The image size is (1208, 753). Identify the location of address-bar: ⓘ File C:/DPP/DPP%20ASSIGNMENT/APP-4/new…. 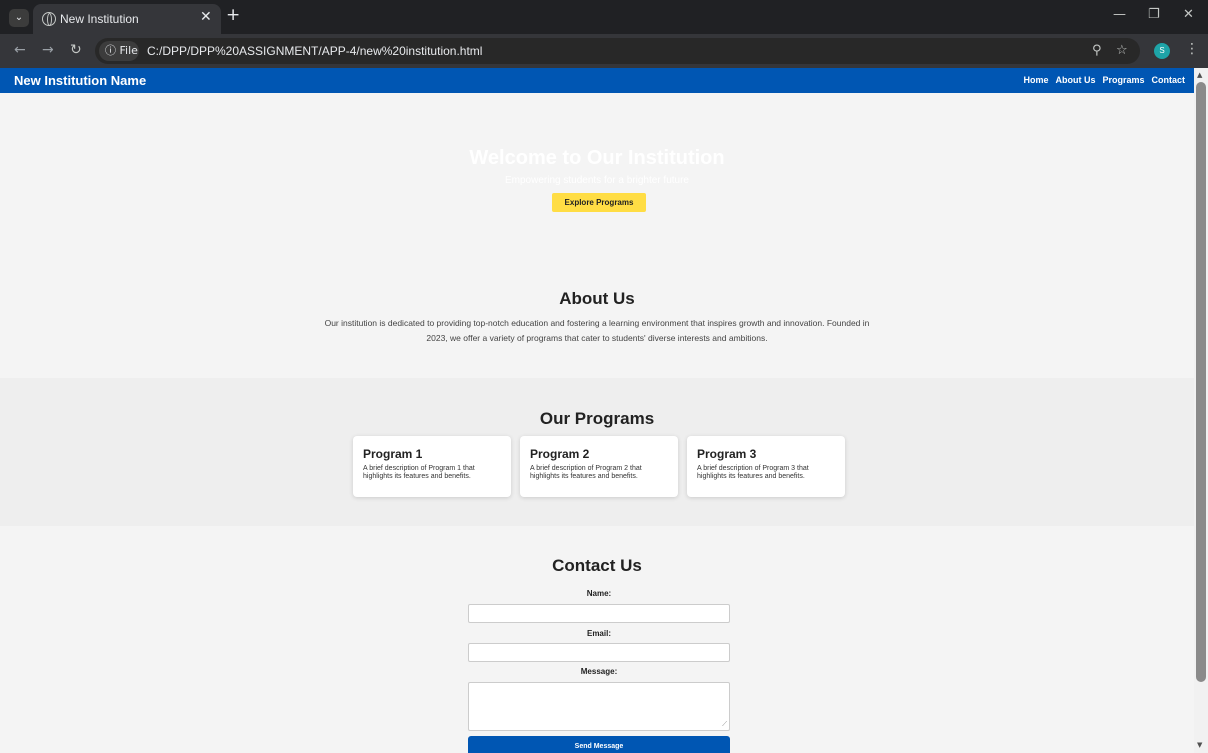
(617, 51).